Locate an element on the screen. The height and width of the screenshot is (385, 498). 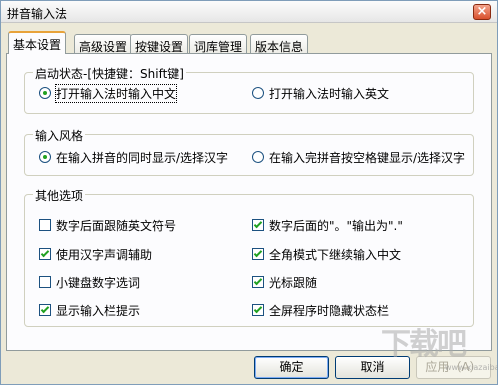
tab-key-settings: 按键设置 is located at coordinates (159, 44).